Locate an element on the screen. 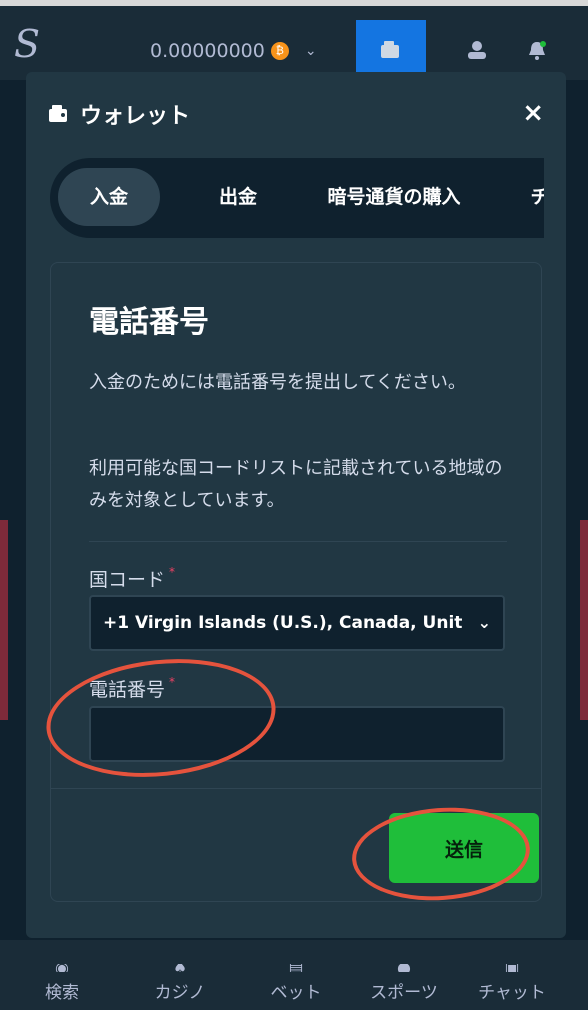  modal-title-text: ウォレット is located at coordinates (135, 116).